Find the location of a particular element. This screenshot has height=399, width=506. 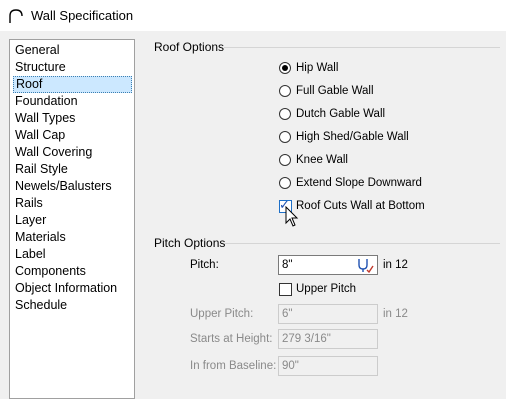

roof-options-heading: Roof Options is located at coordinates (189, 47).